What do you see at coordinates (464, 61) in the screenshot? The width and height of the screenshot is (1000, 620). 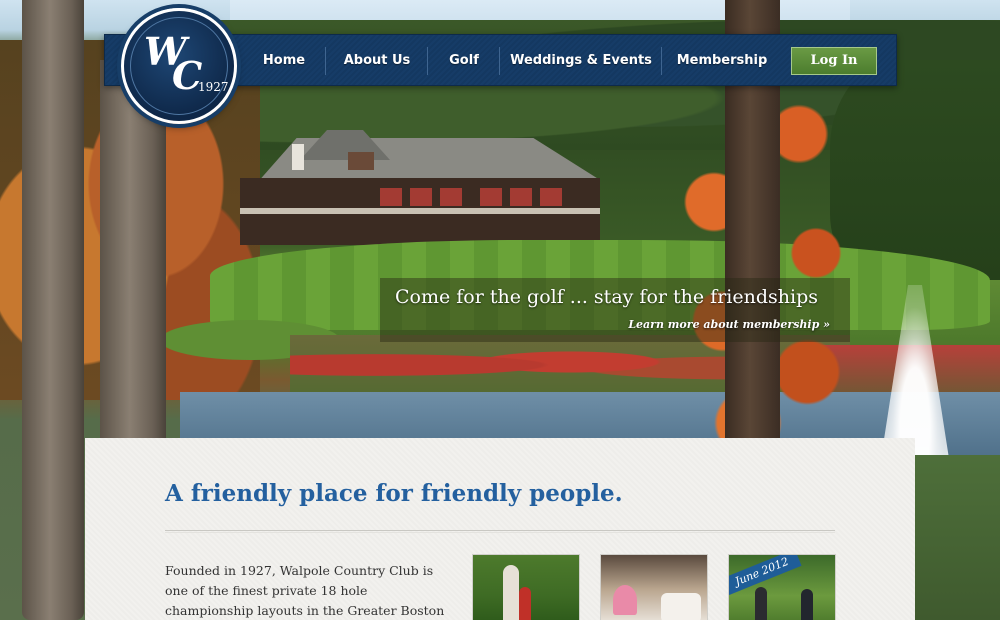 I see `nav-golf: Golf` at bounding box center [464, 61].